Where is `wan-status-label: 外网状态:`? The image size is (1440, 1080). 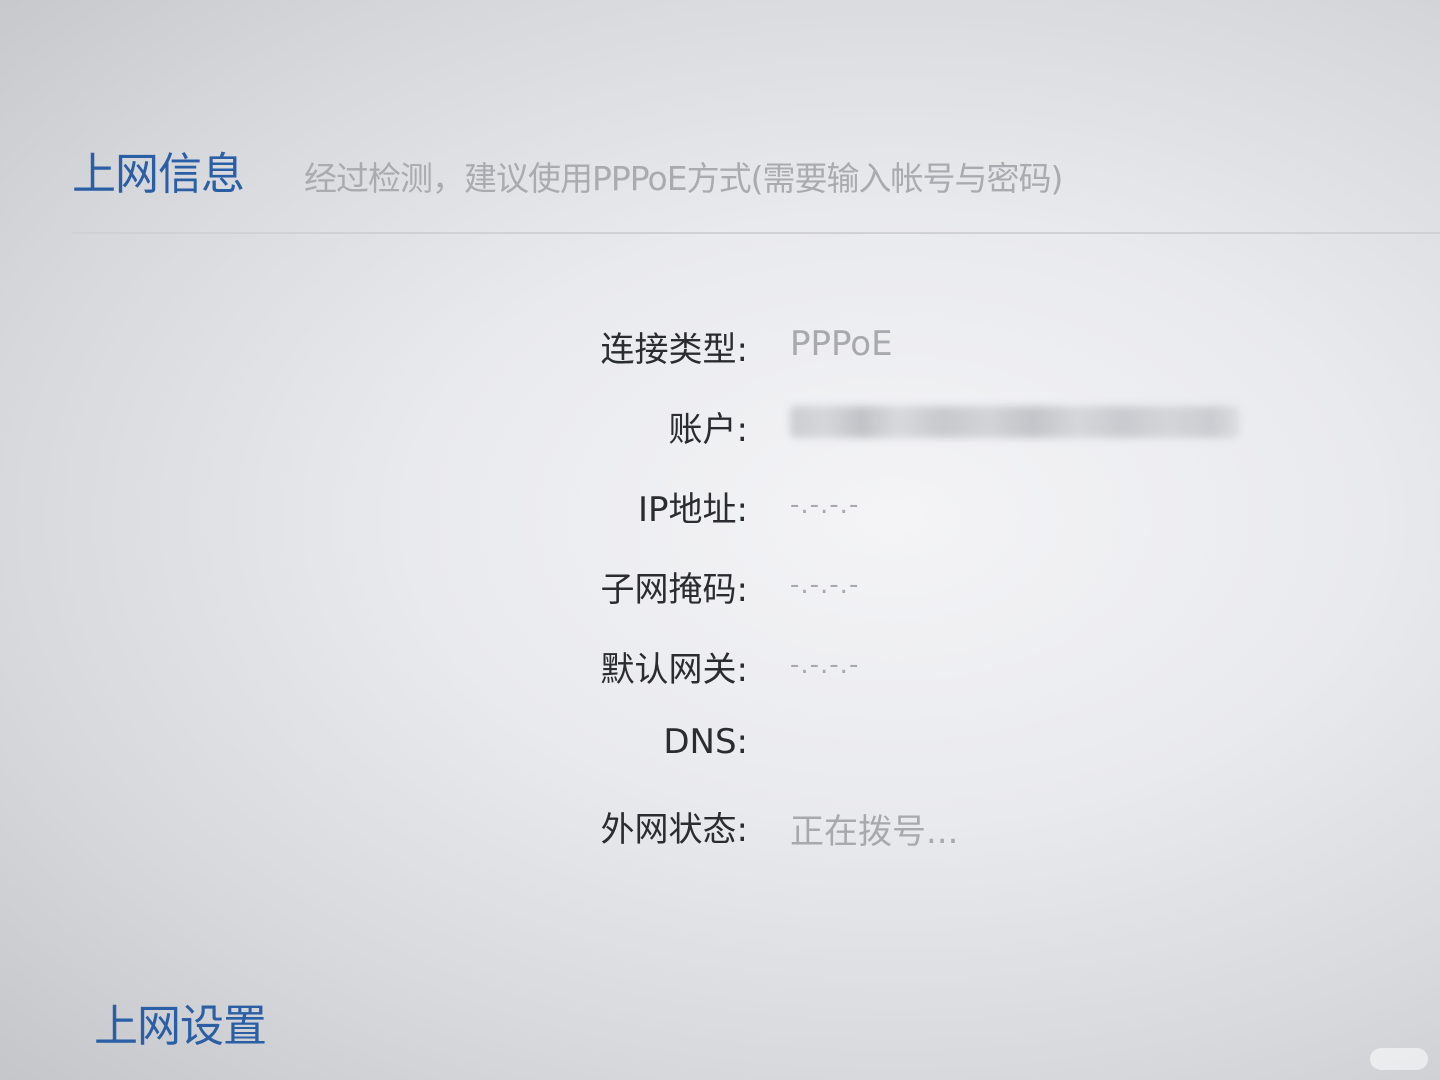 wan-status-label: 外网状态: is located at coordinates (674, 830).